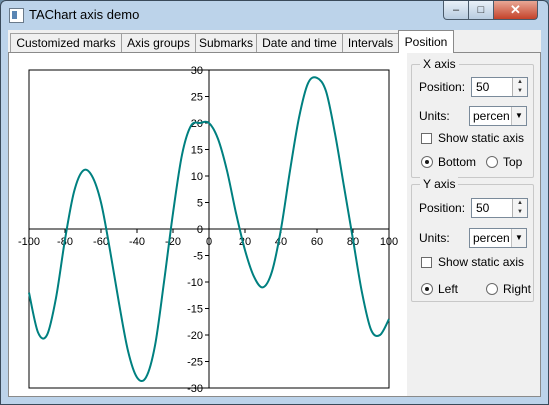 This screenshot has height=405, width=549. I want to click on y-position-value: 50, so click(483, 208).